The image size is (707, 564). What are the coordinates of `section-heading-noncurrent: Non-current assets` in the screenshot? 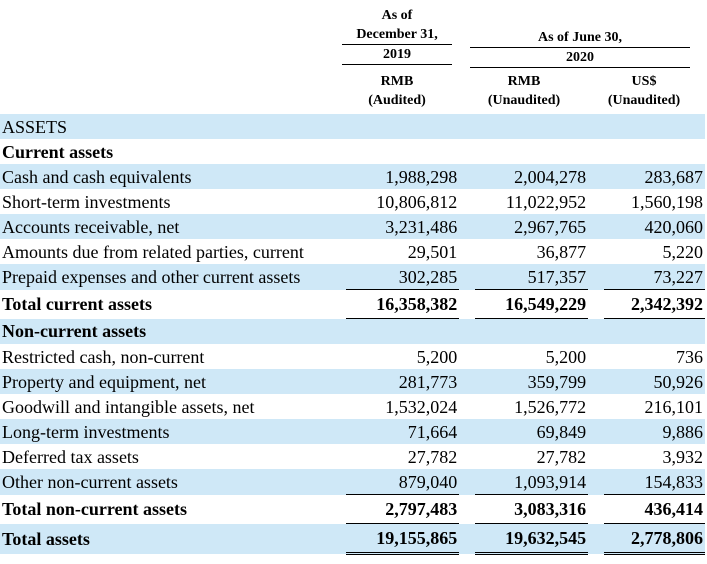 It's located at (173, 331).